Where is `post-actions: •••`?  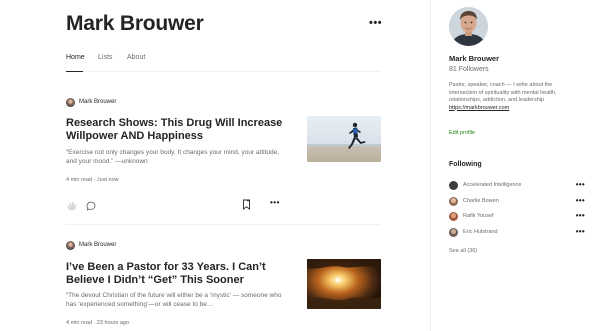 post-actions: ••• is located at coordinates (176, 204).